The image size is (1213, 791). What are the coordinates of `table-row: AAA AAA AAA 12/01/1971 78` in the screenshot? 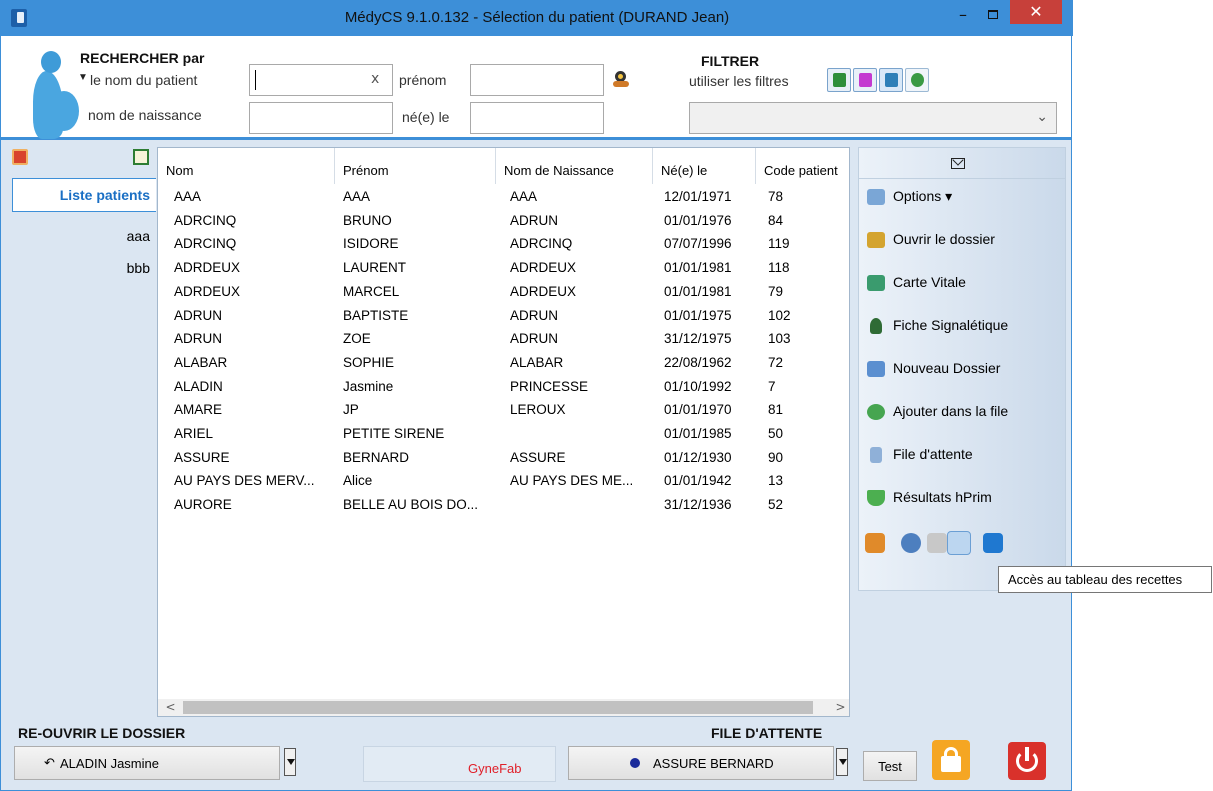 It's located at (503, 198).